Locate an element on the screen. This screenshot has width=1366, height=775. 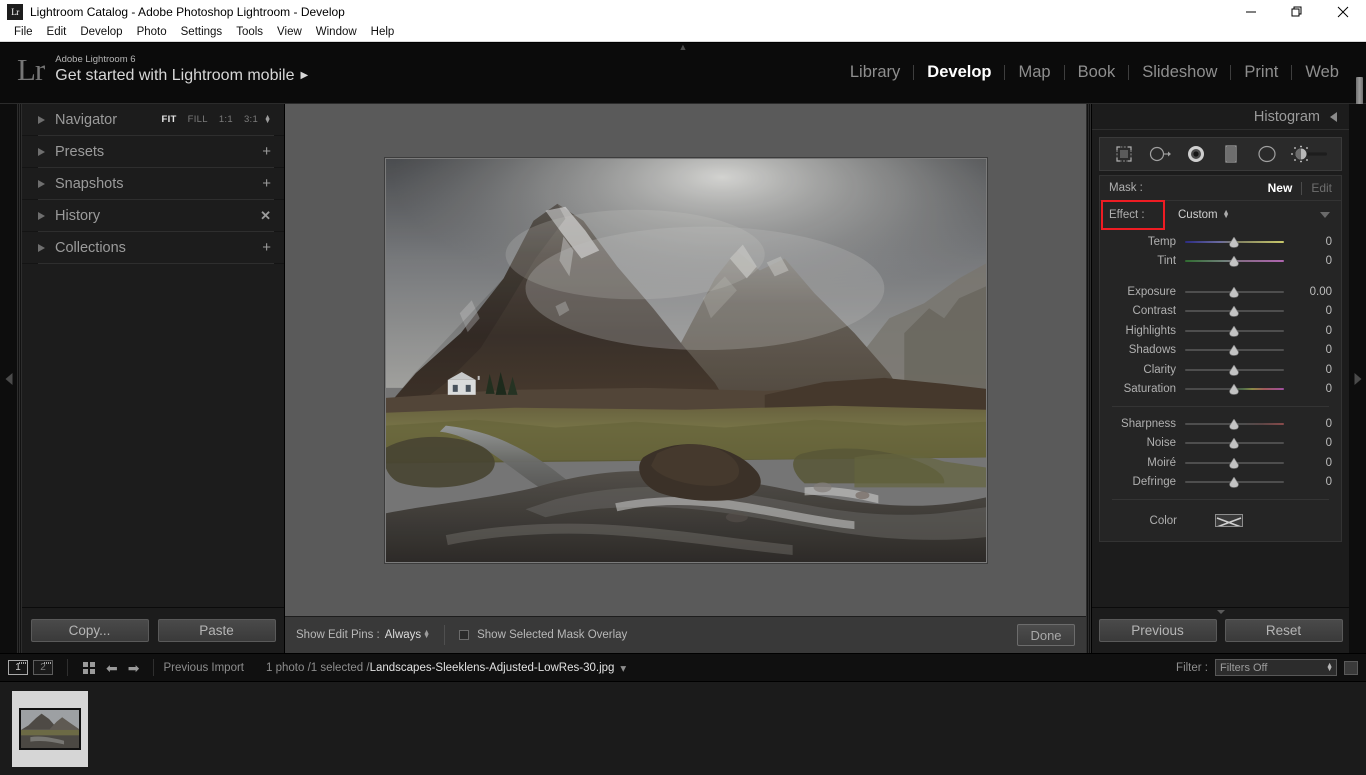
menu-photo: Photo is located at coordinates (152, 32).